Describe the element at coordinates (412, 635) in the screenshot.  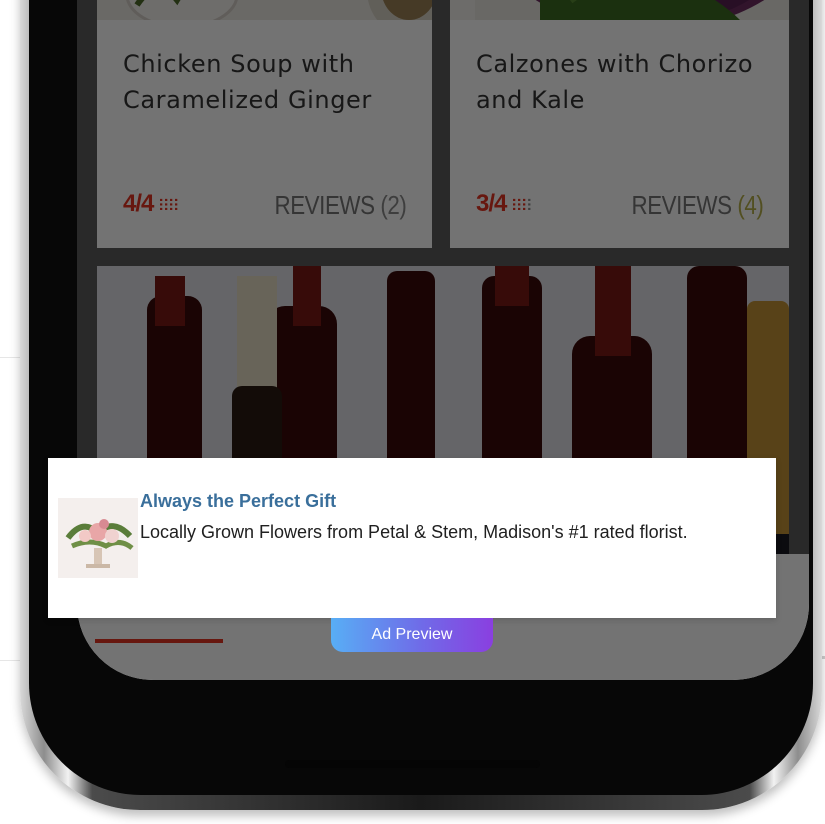
I see `ad-preview-badge: Ad Preview` at that location.